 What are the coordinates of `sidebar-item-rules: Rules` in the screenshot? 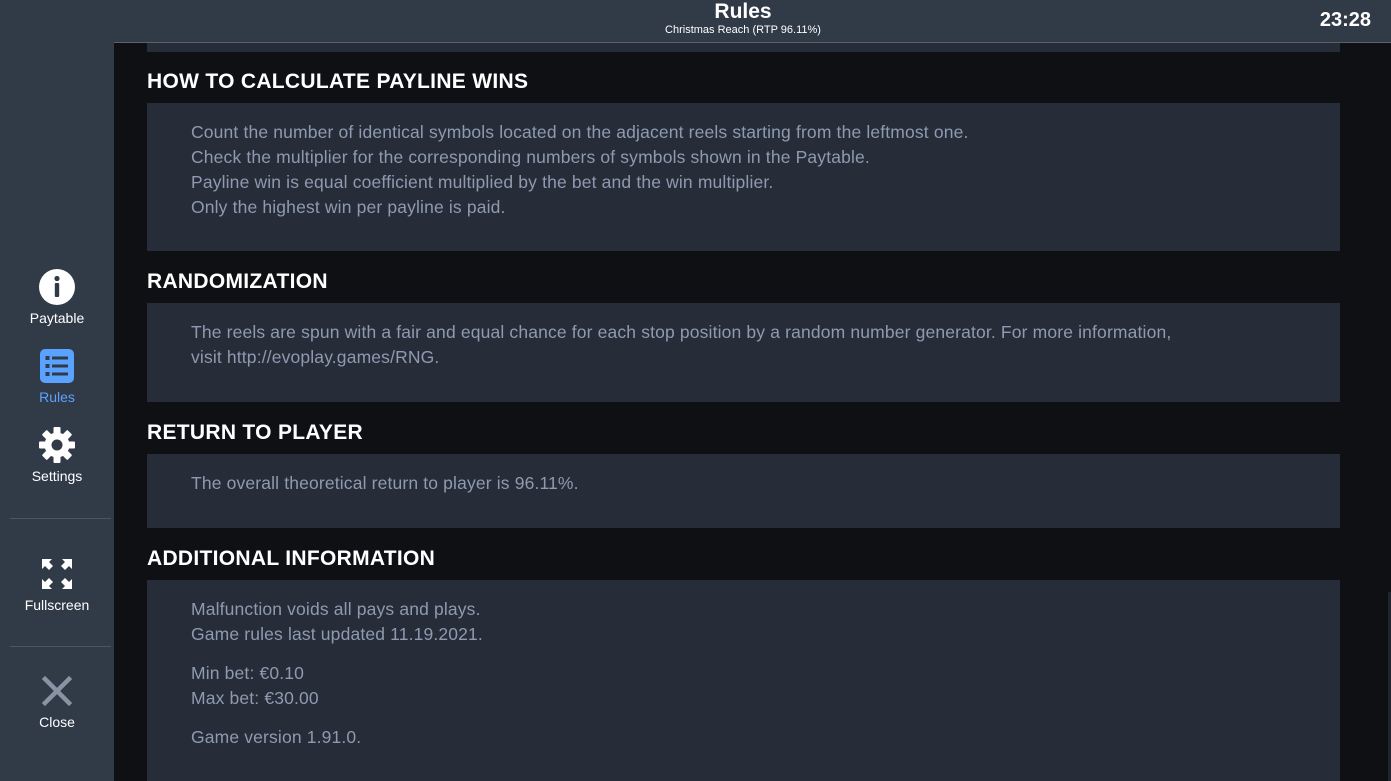 It's located at (57, 376).